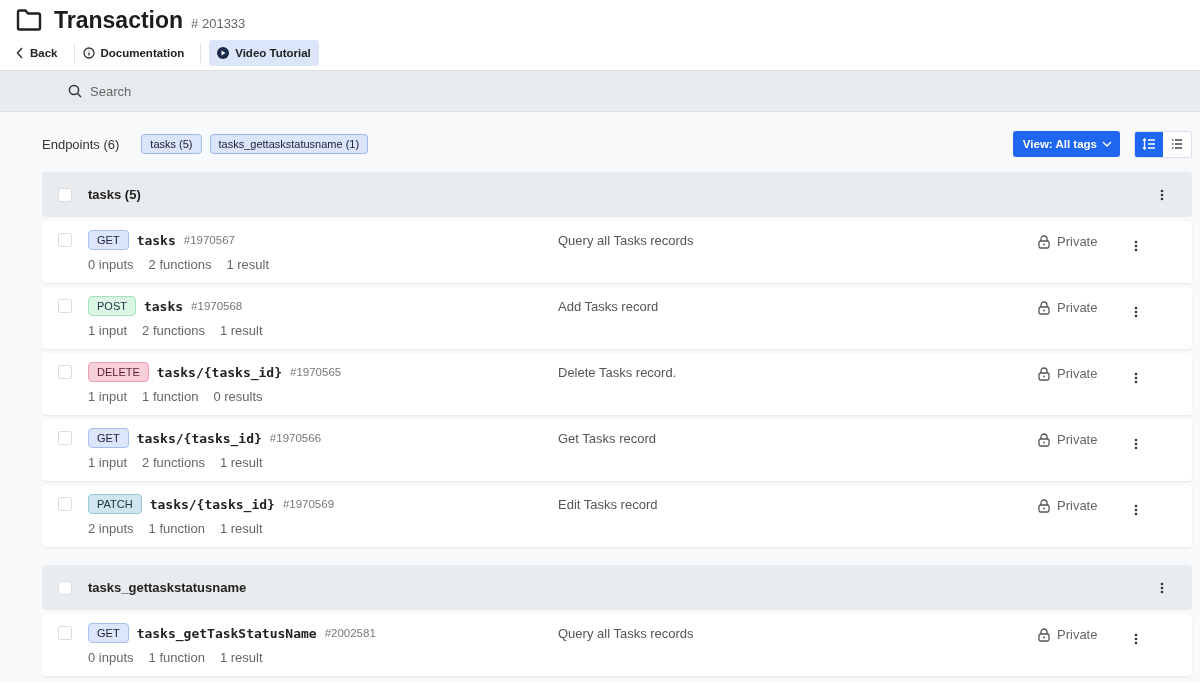 The image size is (1200, 682). Describe the element at coordinates (617, 450) in the screenshot. I see `endpoint-card: GET tasks/{tasks_id} #1970566 1 input 2 functions 1 result Get Tasks record Private` at that location.